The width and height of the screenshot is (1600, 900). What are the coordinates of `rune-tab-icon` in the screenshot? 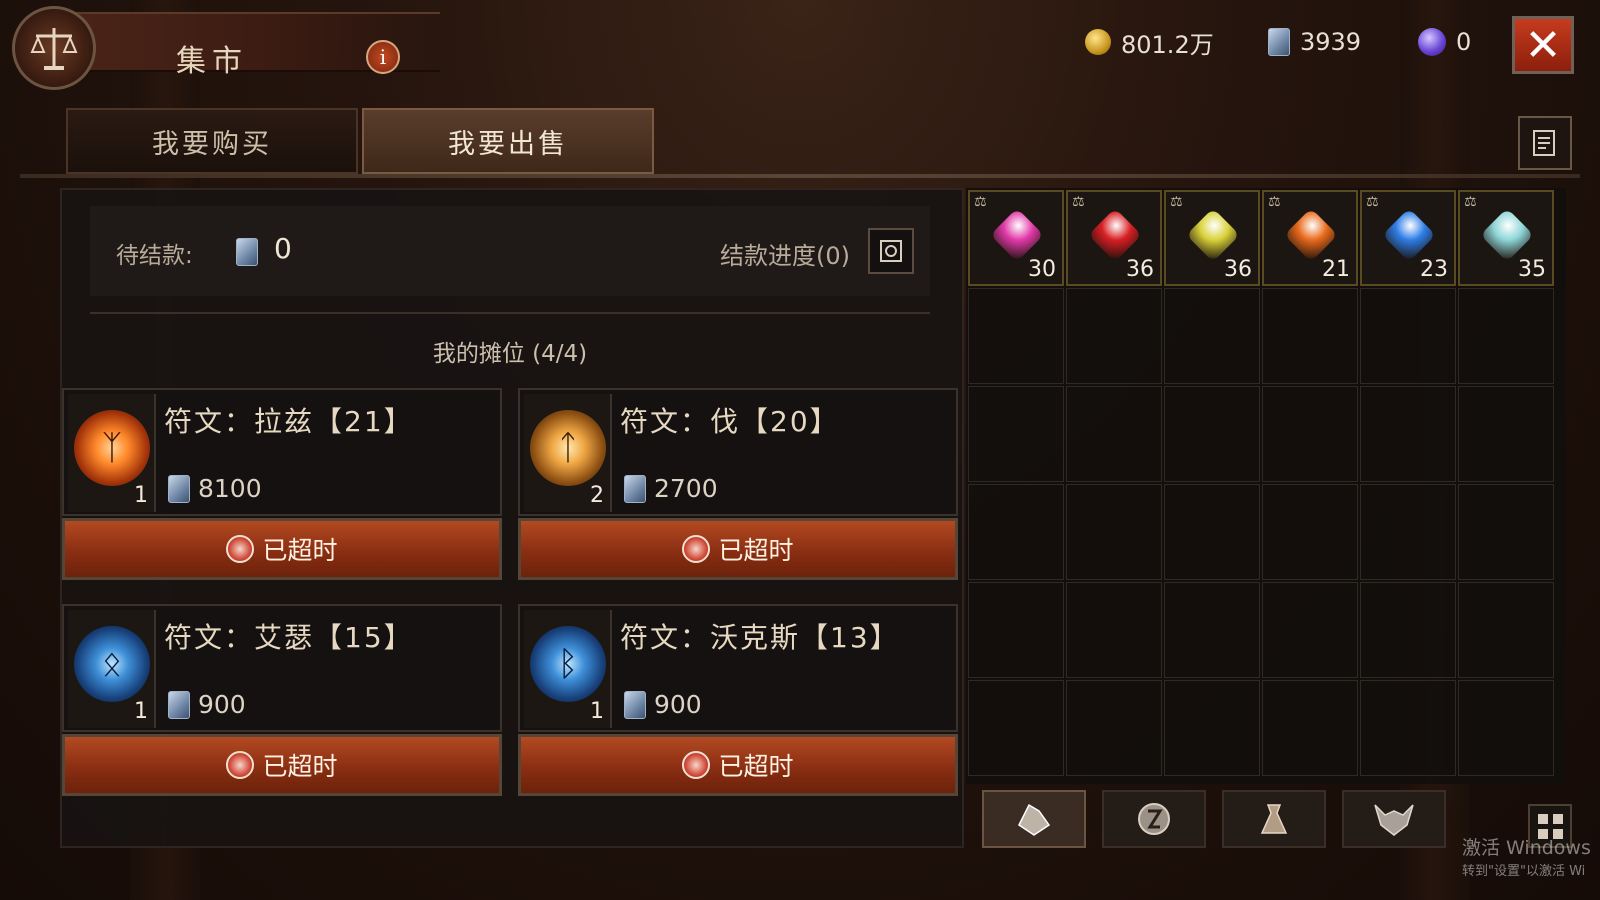 It's located at (1154, 819).